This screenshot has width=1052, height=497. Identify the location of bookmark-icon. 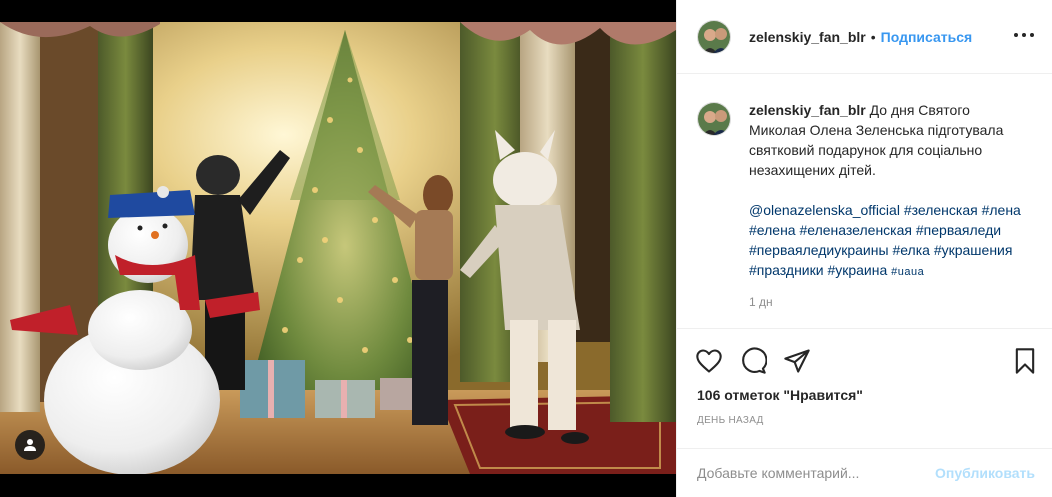
(1025, 361).